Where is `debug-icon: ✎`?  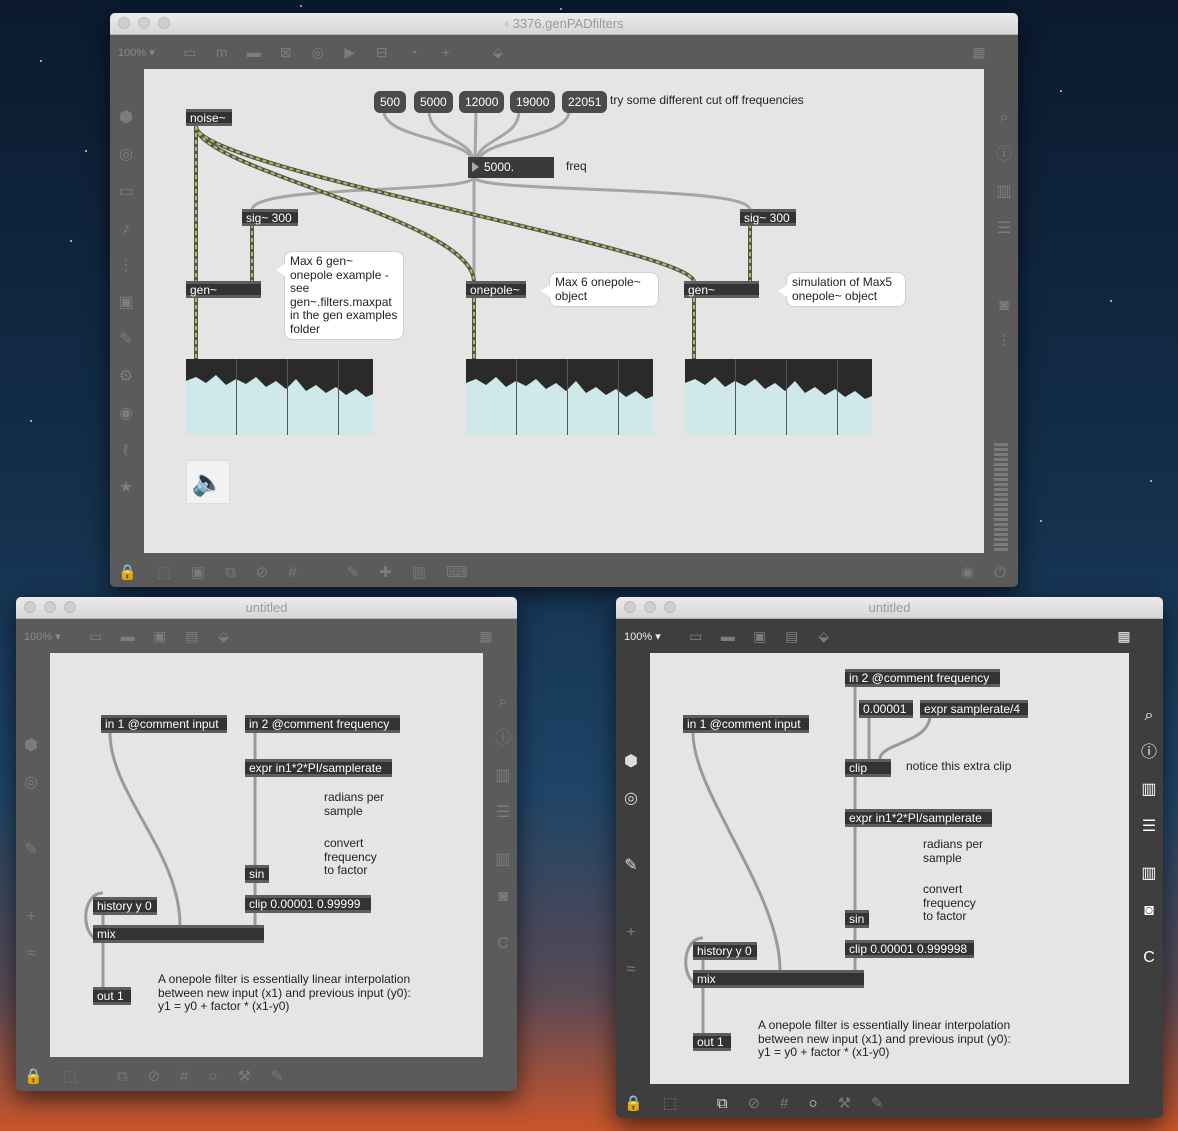 debug-icon: ✎ is located at coordinates (277, 1076).